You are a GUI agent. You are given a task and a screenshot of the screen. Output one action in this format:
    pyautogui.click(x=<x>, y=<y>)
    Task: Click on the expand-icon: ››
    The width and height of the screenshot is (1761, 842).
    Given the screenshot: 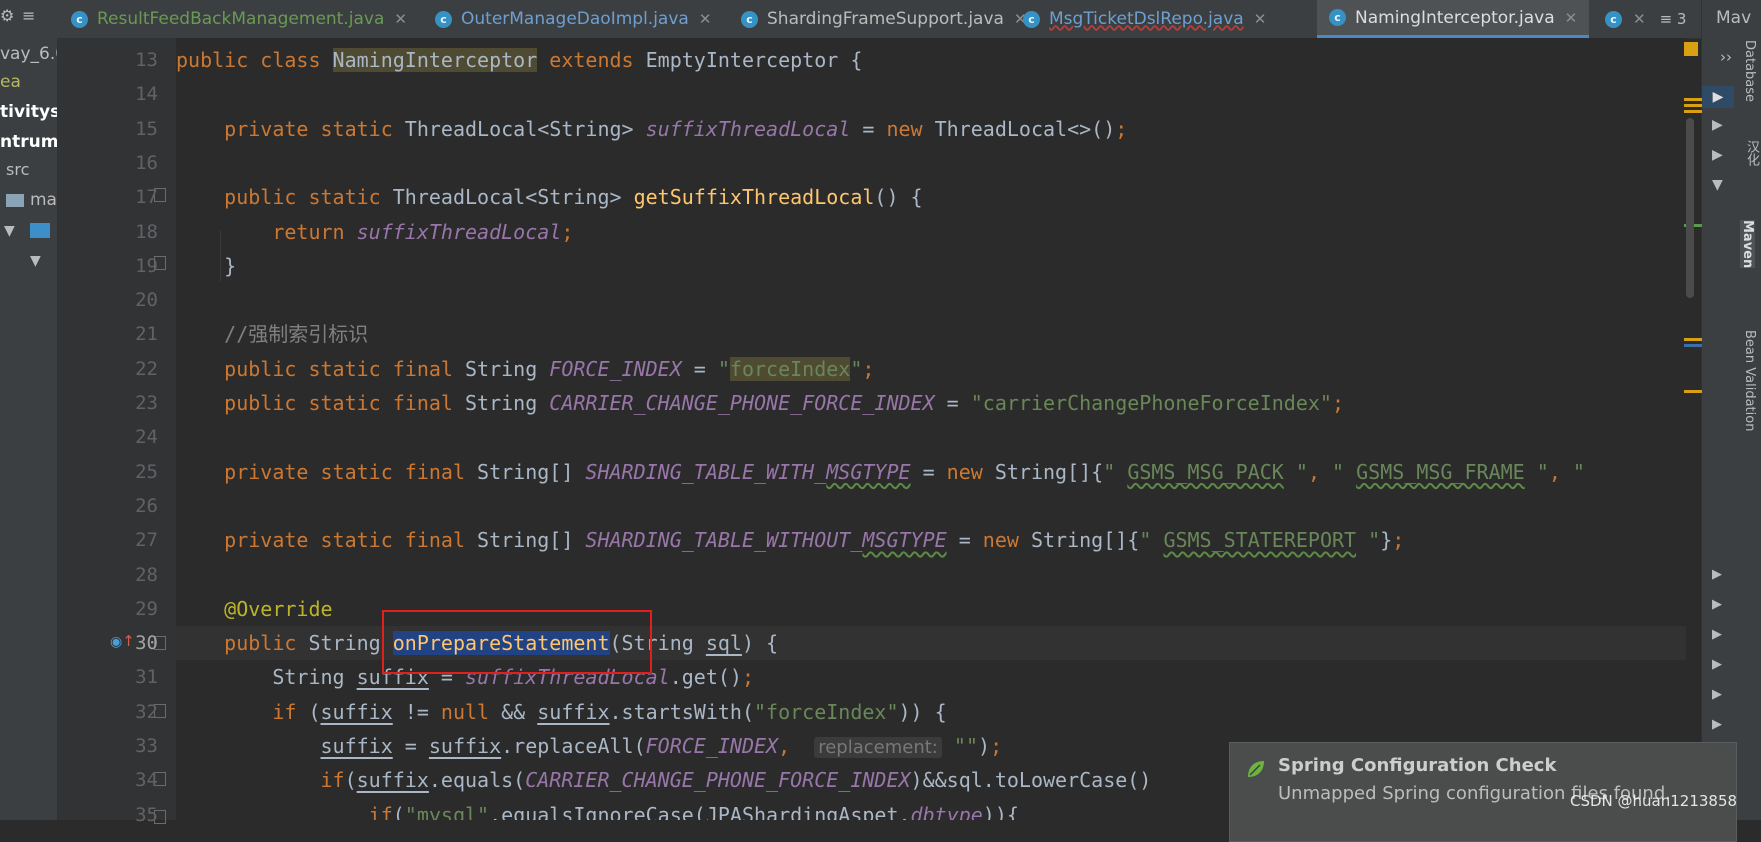 What is the action you would take?
    pyautogui.click(x=1726, y=57)
    